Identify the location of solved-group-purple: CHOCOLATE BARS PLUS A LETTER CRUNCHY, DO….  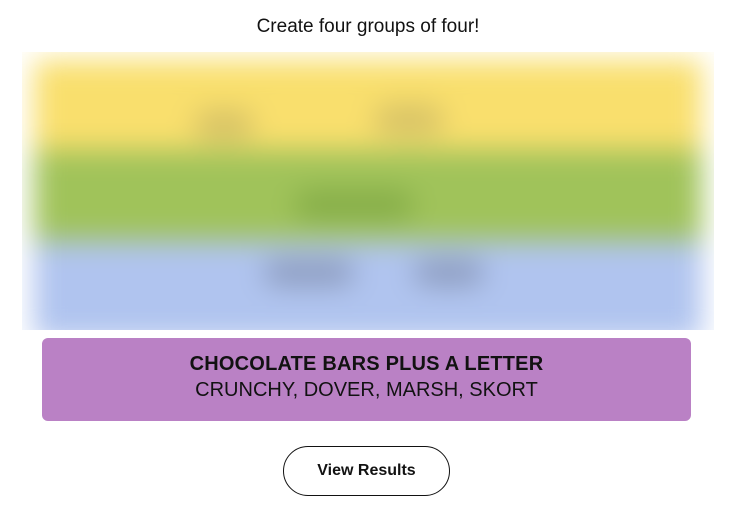
(366, 379).